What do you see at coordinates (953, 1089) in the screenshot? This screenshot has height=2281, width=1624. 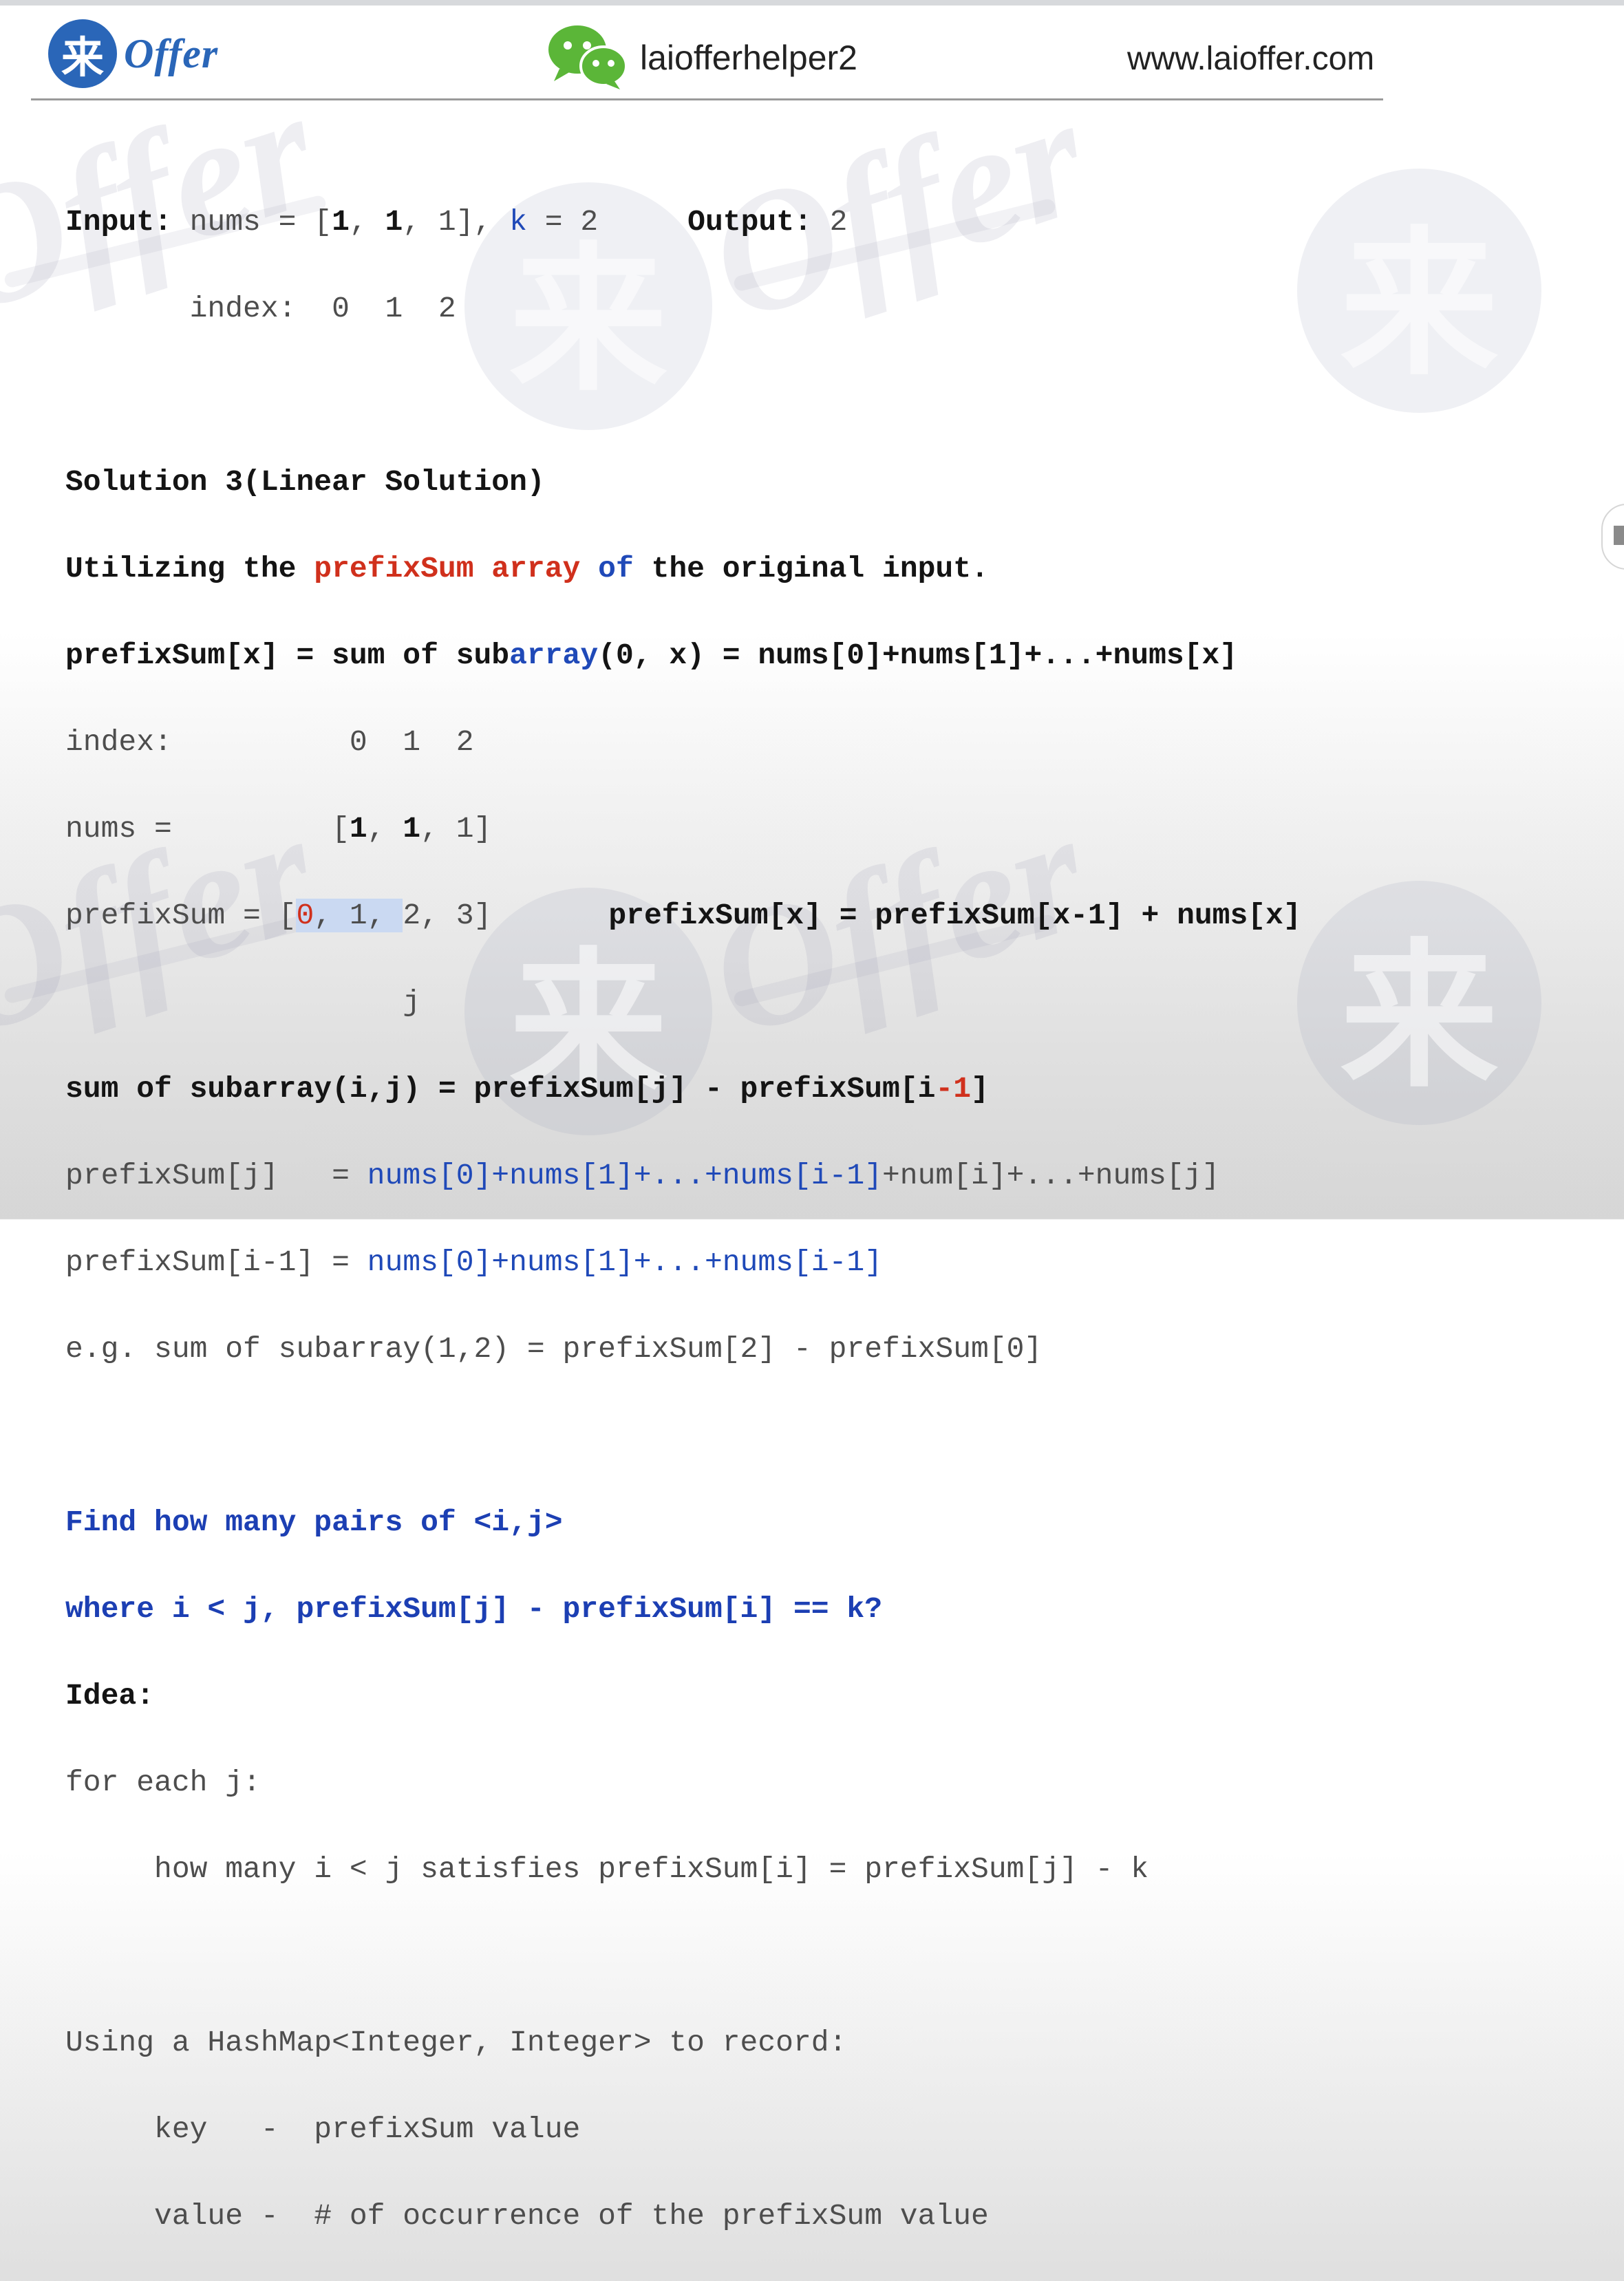 I see `highlight-text: -1` at bounding box center [953, 1089].